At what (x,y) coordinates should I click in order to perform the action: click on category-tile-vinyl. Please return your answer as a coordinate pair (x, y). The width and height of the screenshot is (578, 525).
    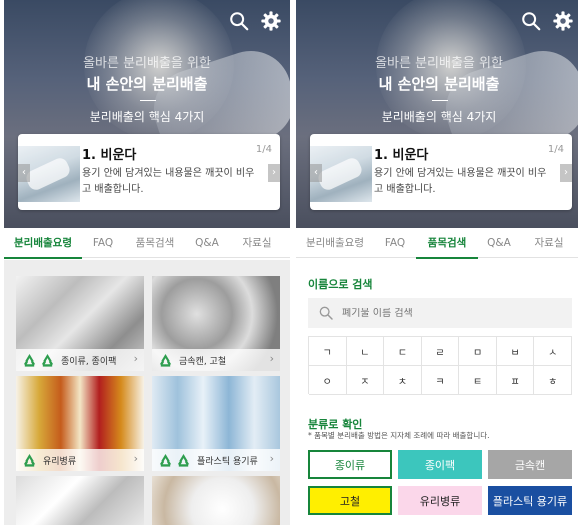
    Looking at the image, I should click on (80, 500).